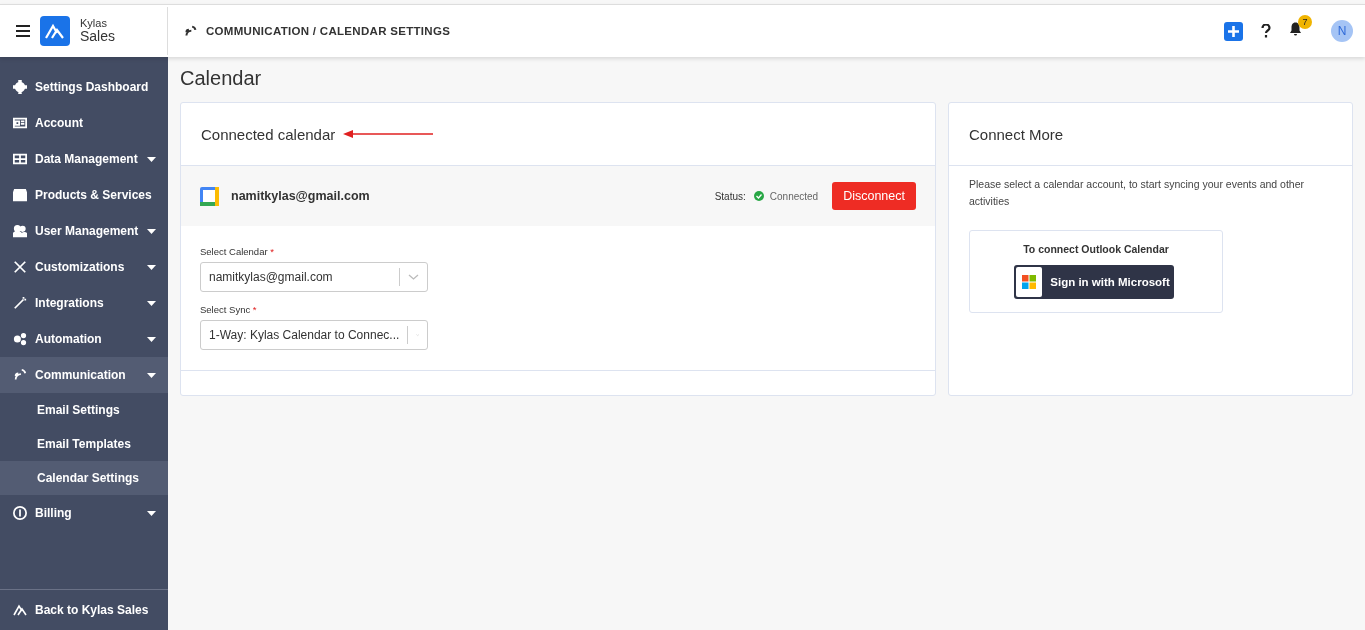 The image size is (1365, 630). I want to click on sidebar-label: Communication, so click(81, 375).